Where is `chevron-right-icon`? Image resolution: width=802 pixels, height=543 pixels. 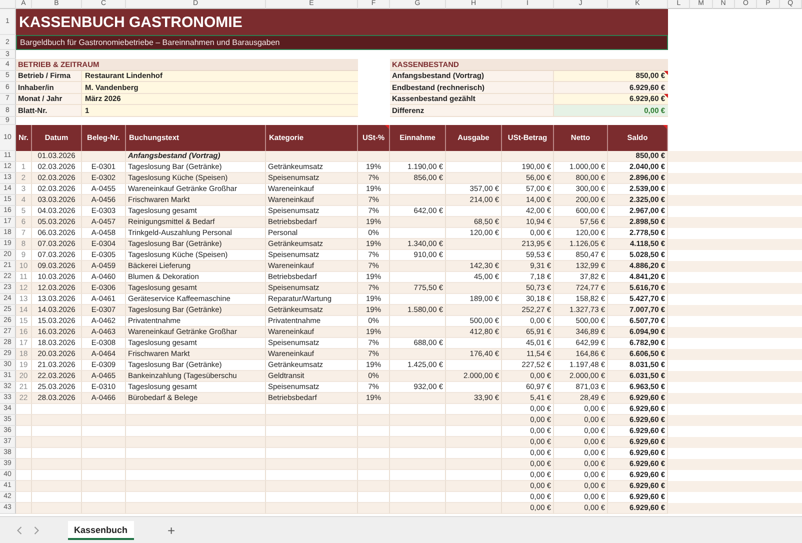 chevron-right-icon is located at coordinates (36, 530).